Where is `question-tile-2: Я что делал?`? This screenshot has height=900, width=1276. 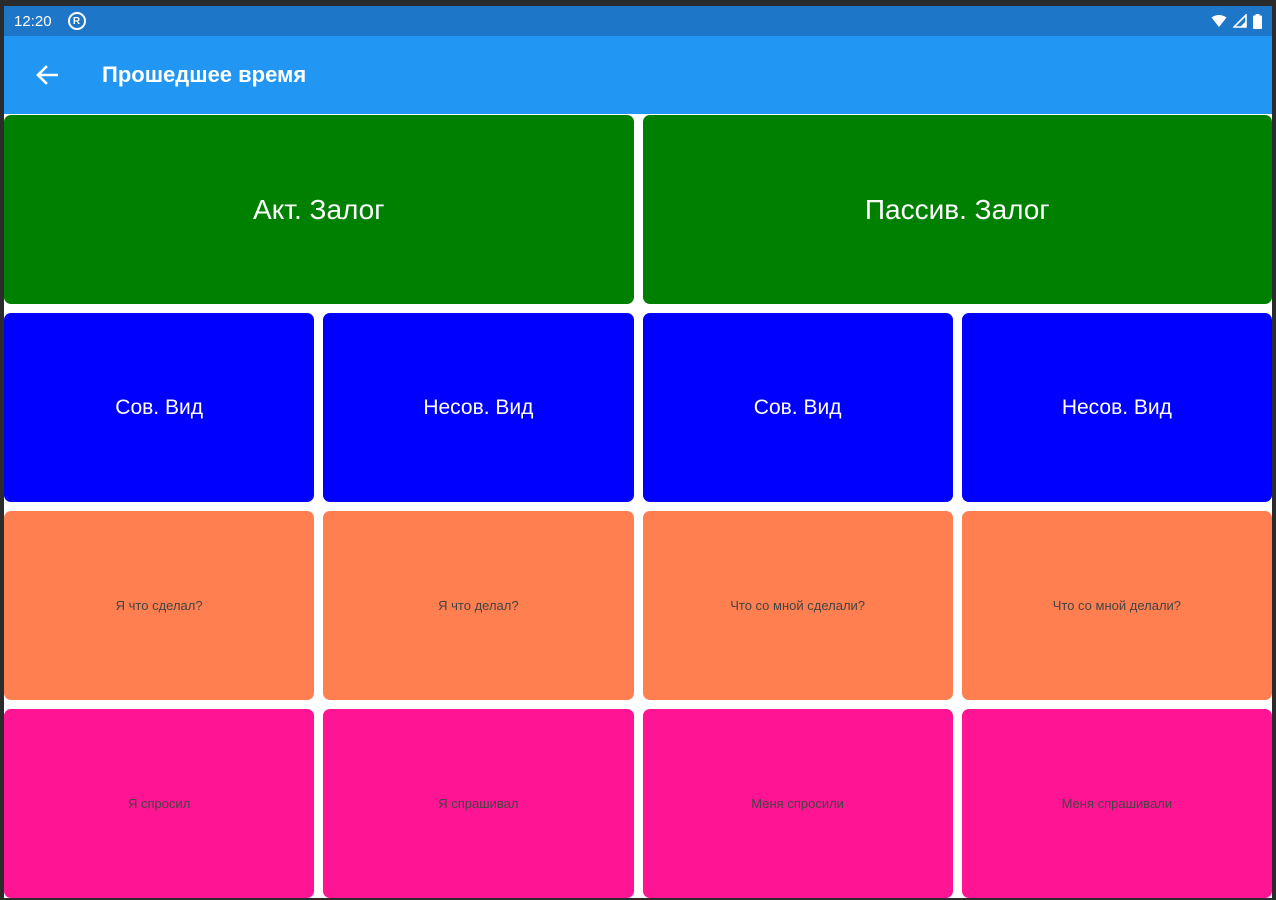 question-tile-2: Я что делал? is located at coordinates (478, 605).